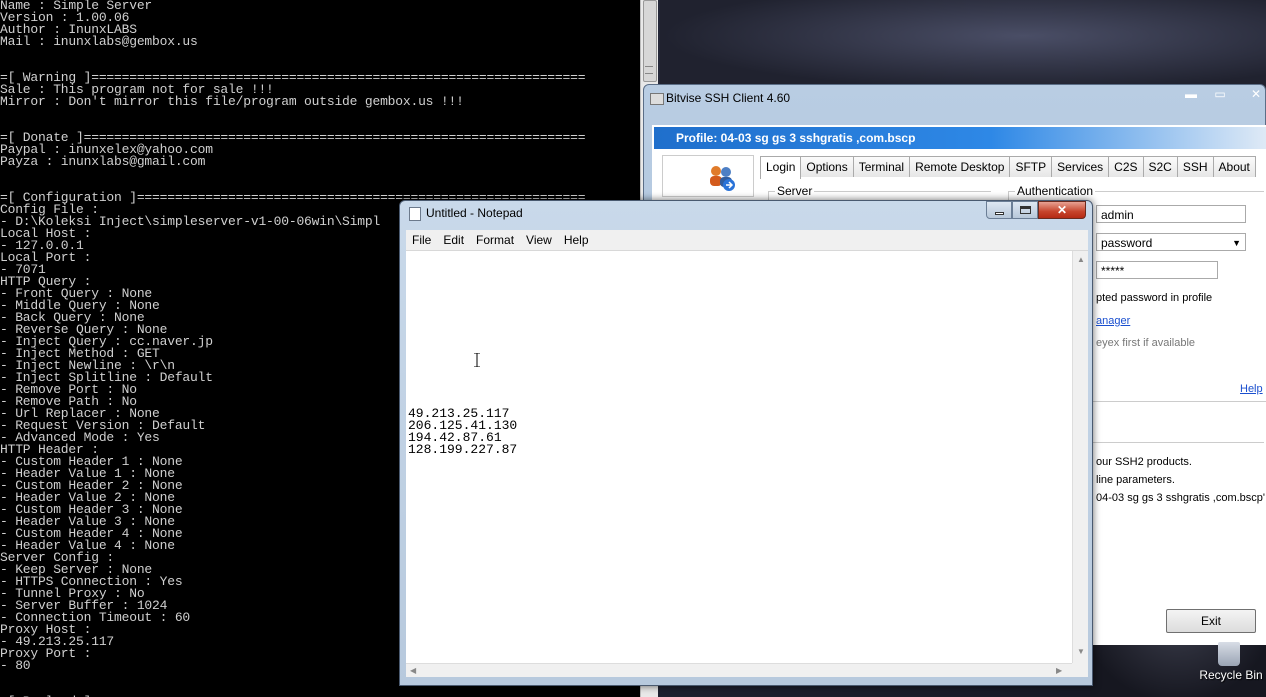  Describe the element at coordinates (415, 214) in the screenshot. I see `notepad-icon` at that location.